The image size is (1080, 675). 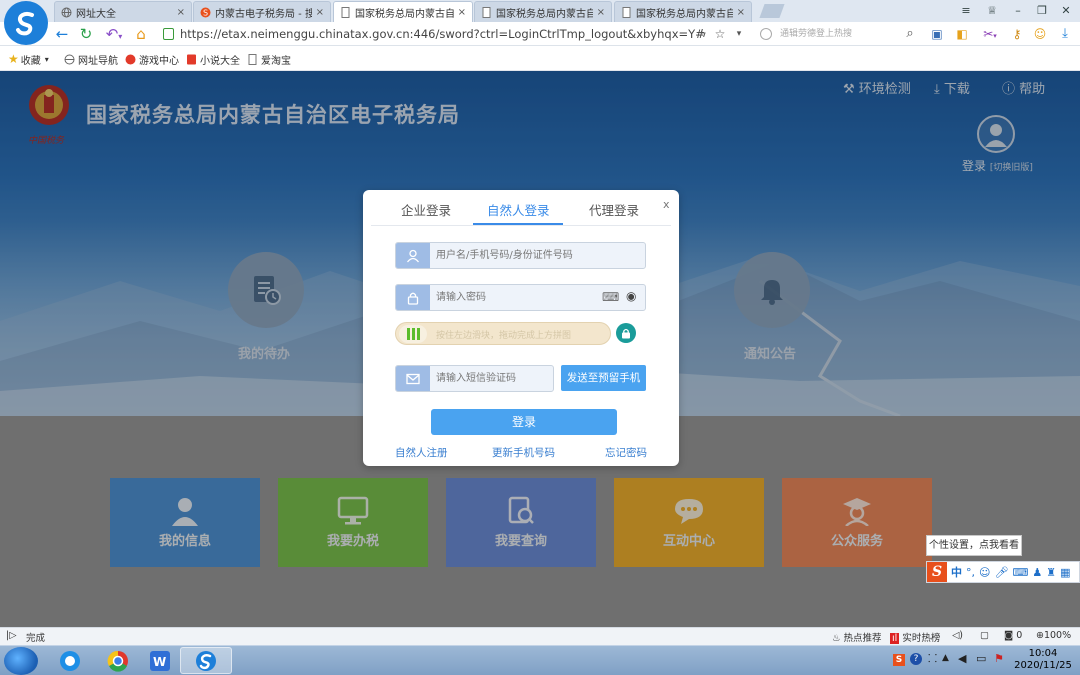 I want to click on restore-icon: ❐, so click(x=1042, y=11).